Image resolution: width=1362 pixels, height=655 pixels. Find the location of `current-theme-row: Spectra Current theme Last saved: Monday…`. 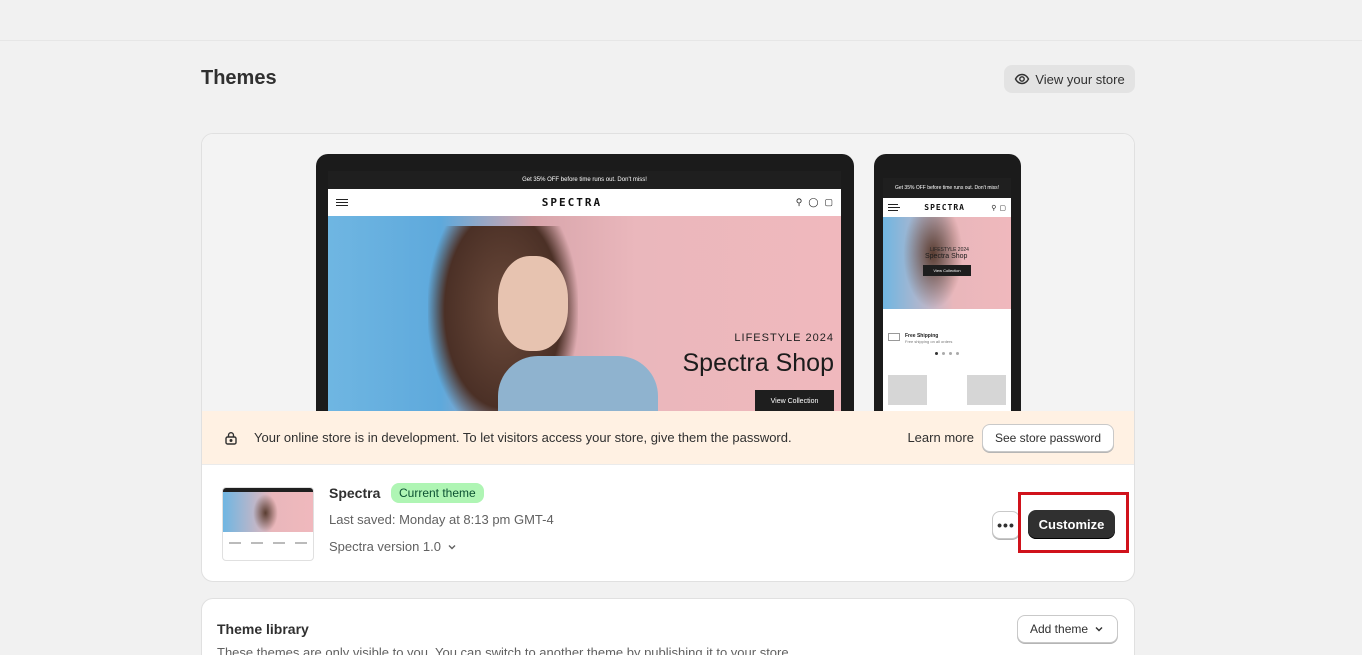

current-theme-row: Spectra Current theme Last saved: Monday… is located at coordinates (668, 522).